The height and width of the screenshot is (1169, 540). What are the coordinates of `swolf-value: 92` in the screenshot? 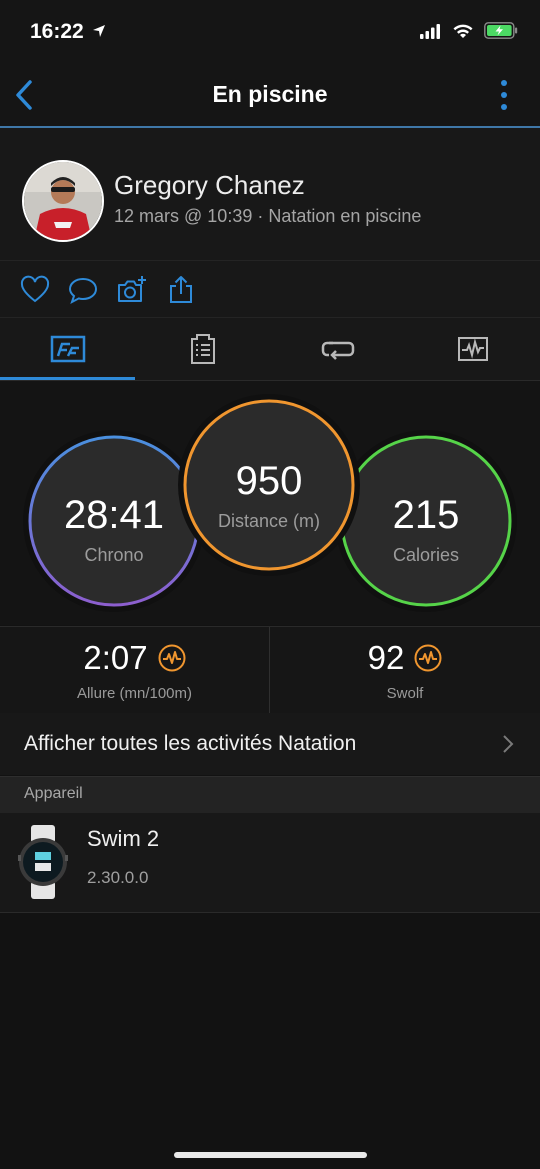 It's located at (386, 657).